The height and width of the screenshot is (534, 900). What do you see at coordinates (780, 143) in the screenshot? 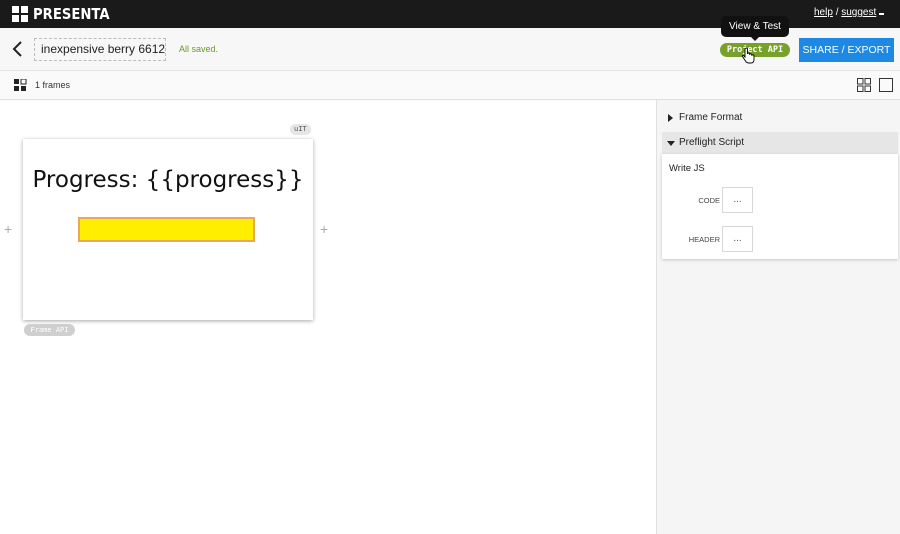
I see `section-preflight-script: Preflight Script` at bounding box center [780, 143].